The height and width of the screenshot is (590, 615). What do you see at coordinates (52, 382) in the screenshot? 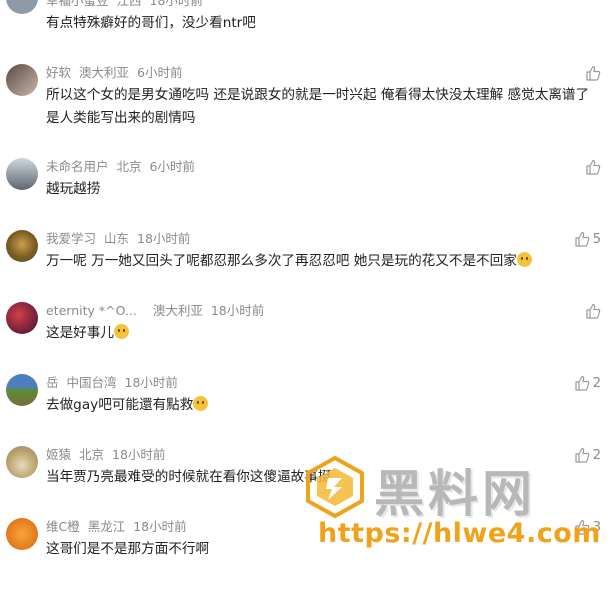
I see `username: 岳` at bounding box center [52, 382].